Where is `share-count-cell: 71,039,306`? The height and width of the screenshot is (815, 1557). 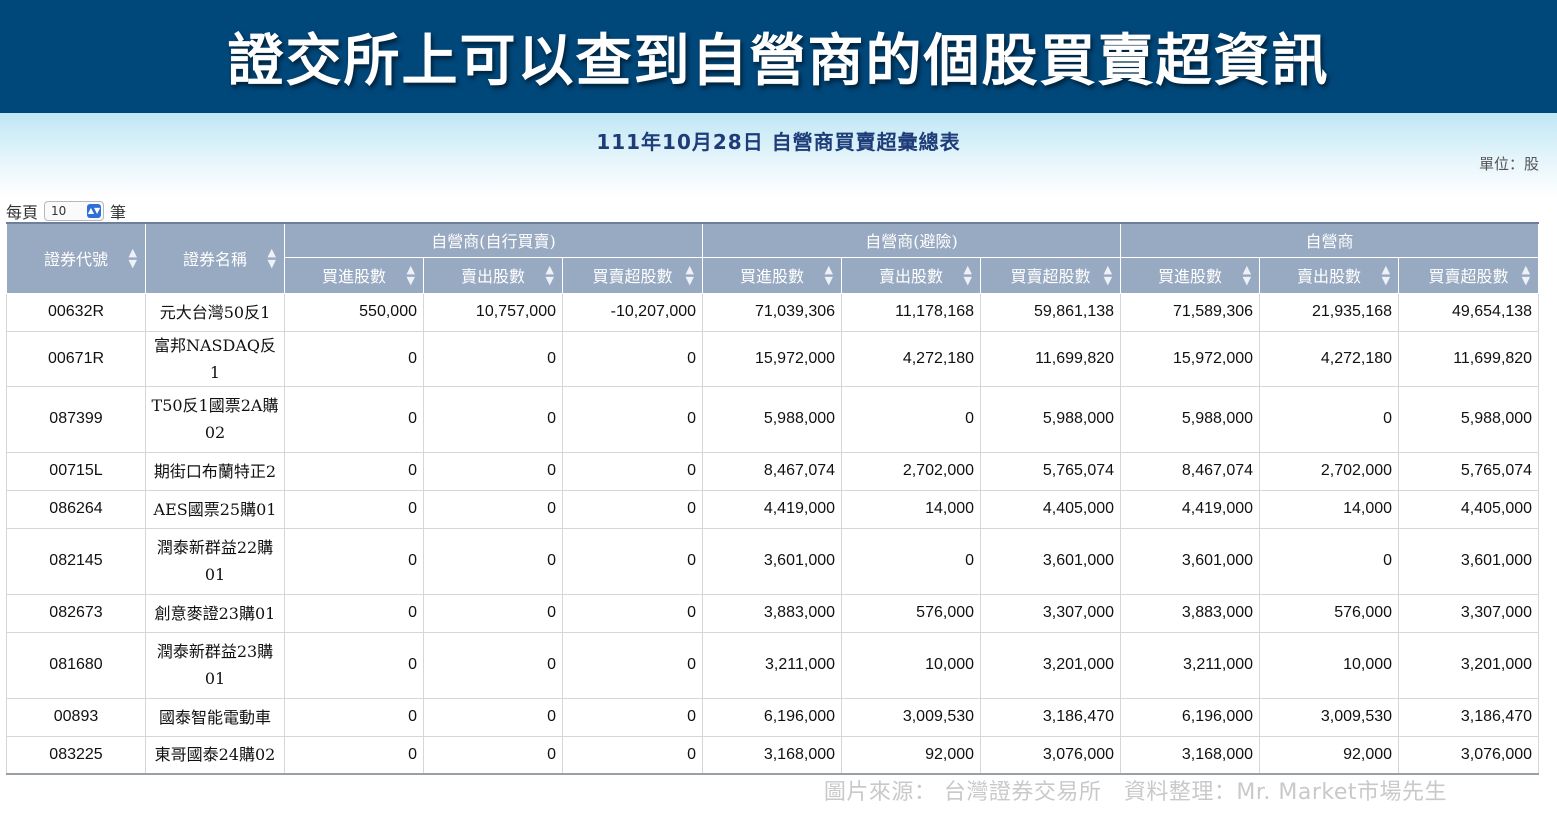
share-count-cell: 71,039,306 is located at coordinates (772, 312).